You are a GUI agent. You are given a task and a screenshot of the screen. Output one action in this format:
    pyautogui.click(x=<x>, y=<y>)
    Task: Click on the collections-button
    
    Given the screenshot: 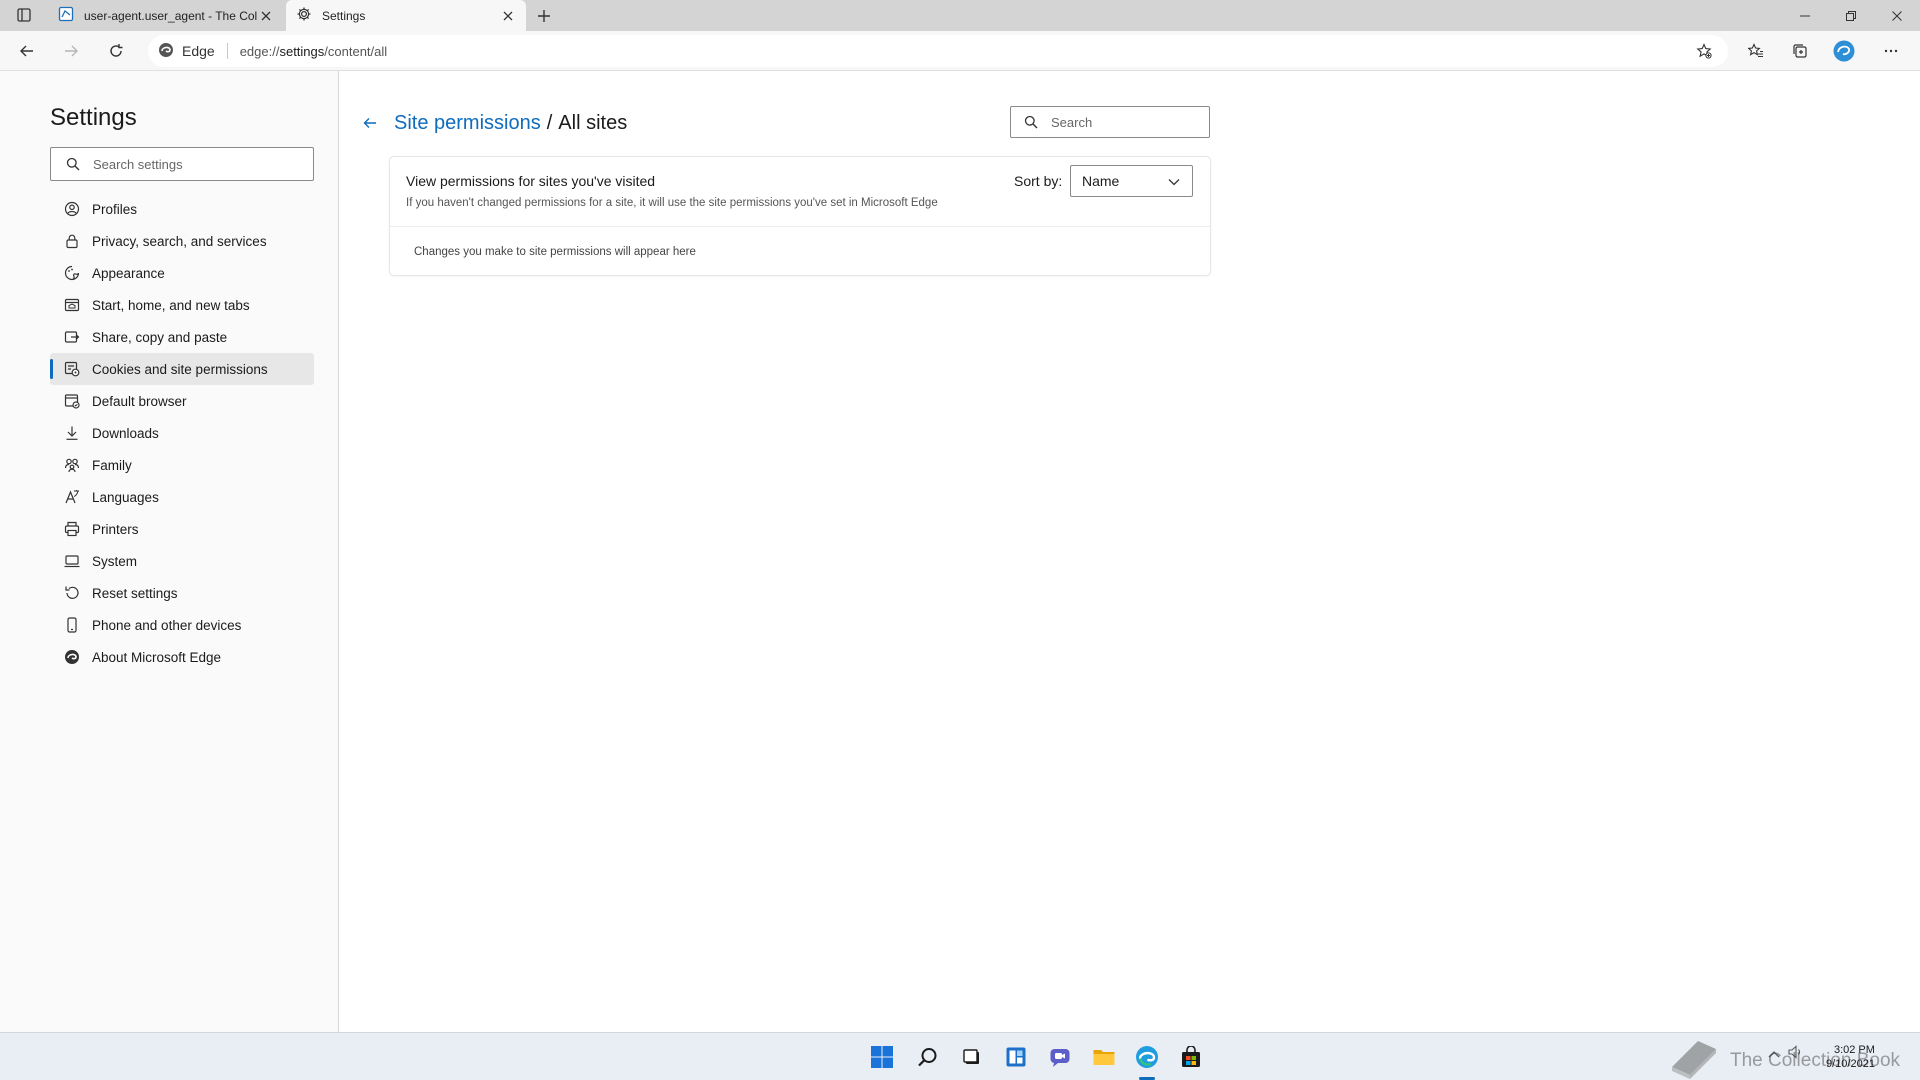 What is the action you would take?
    pyautogui.click(x=1800, y=51)
    